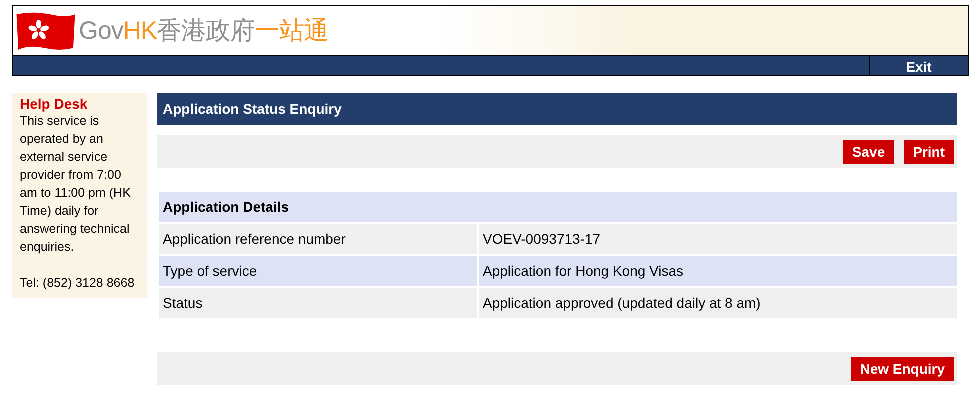  Describe the element at coordinates (868, 152) in the screenshot. I see `save-button: Save` at that location.